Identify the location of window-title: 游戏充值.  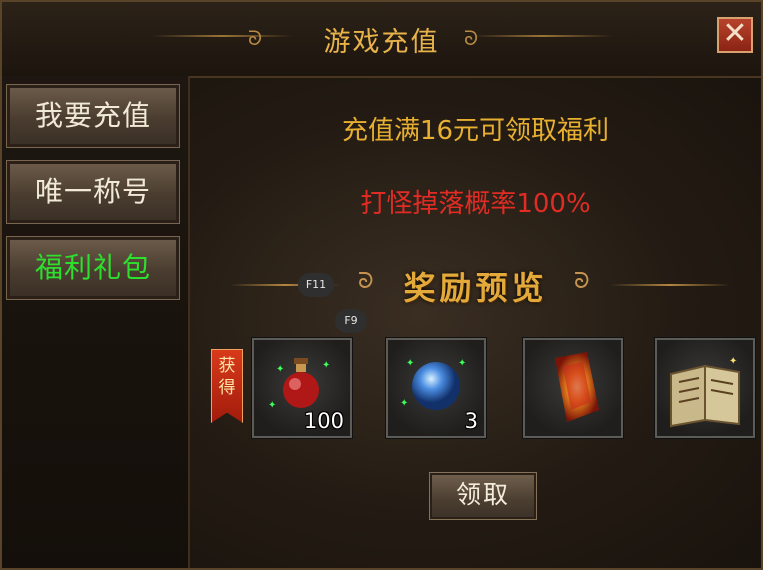
(381, 42).